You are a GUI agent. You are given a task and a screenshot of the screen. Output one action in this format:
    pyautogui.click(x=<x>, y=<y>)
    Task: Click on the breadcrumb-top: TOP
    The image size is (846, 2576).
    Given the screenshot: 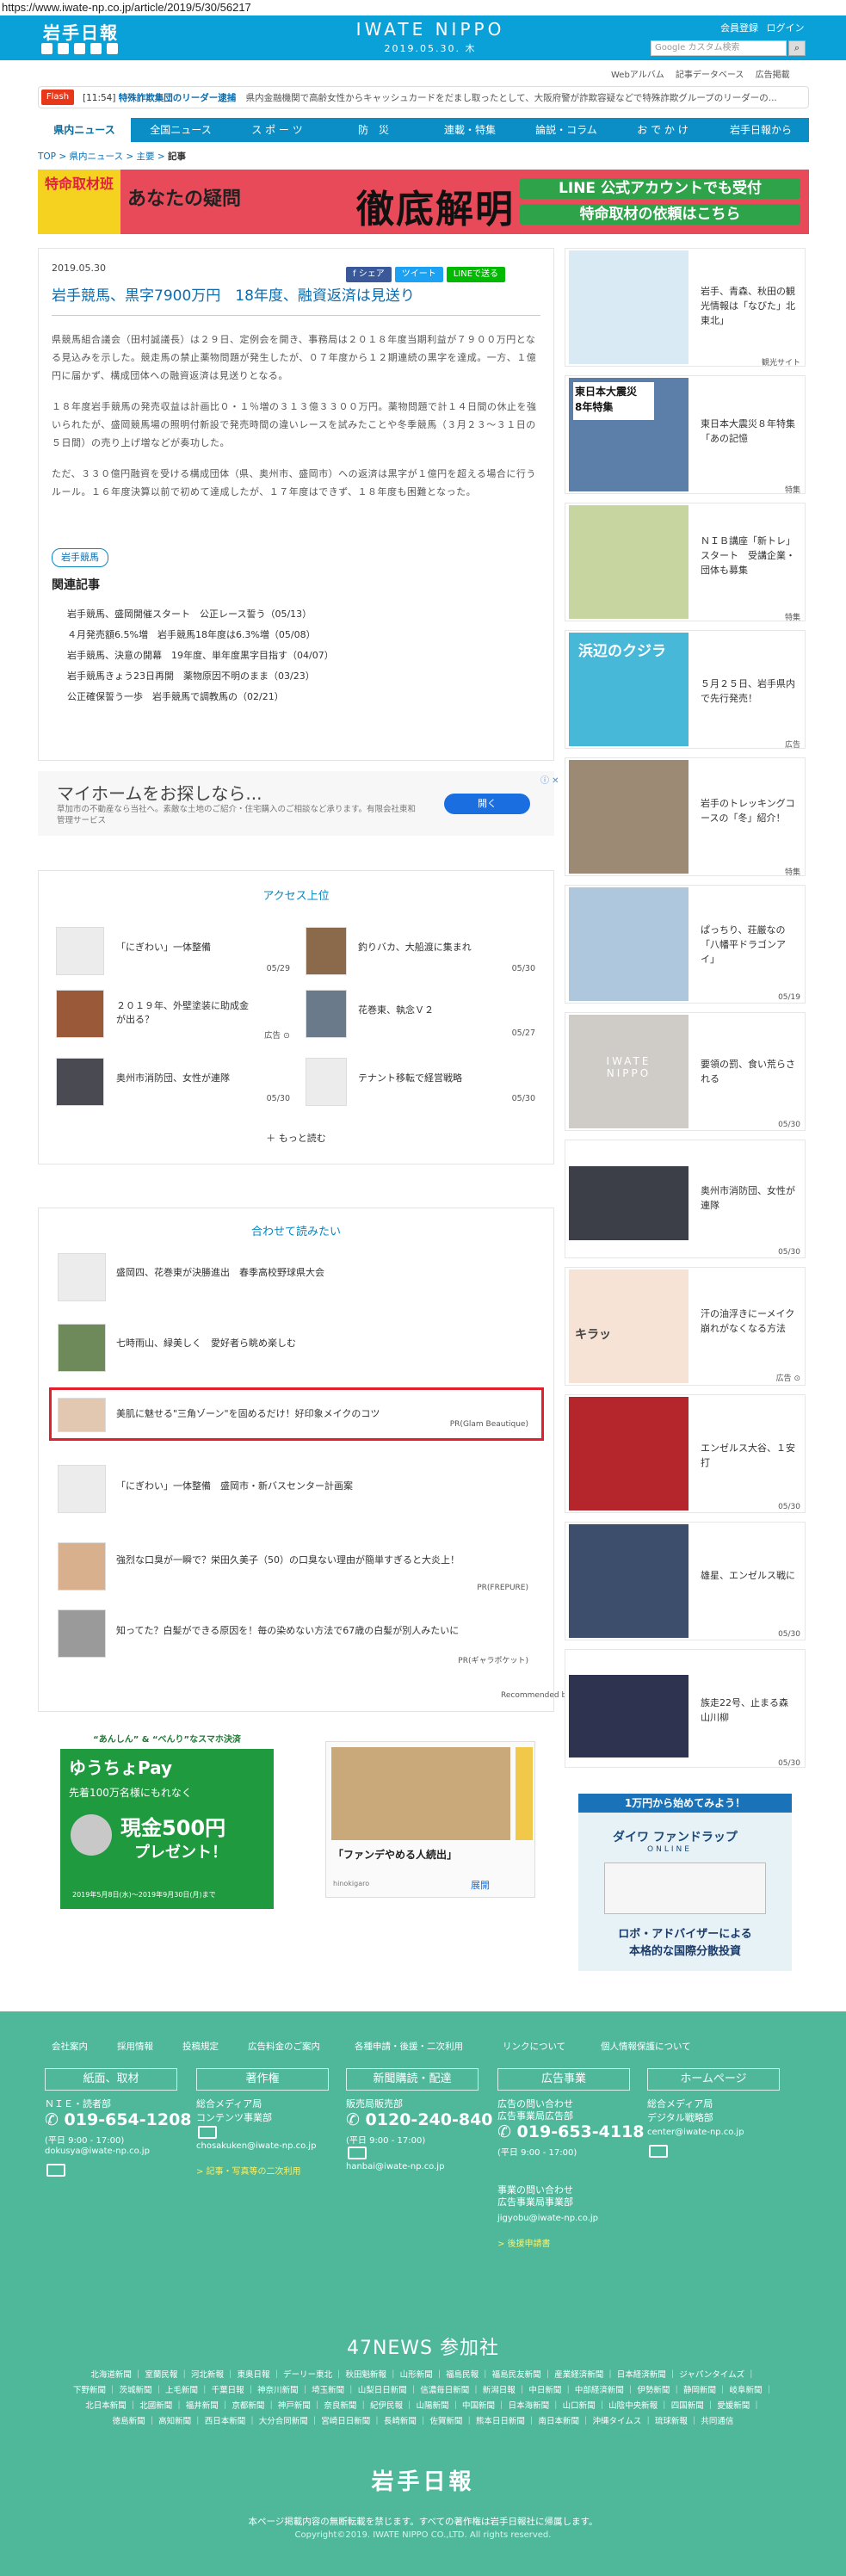 What is the action you would take?
    pyautogui.click(x=47, y=156)
    